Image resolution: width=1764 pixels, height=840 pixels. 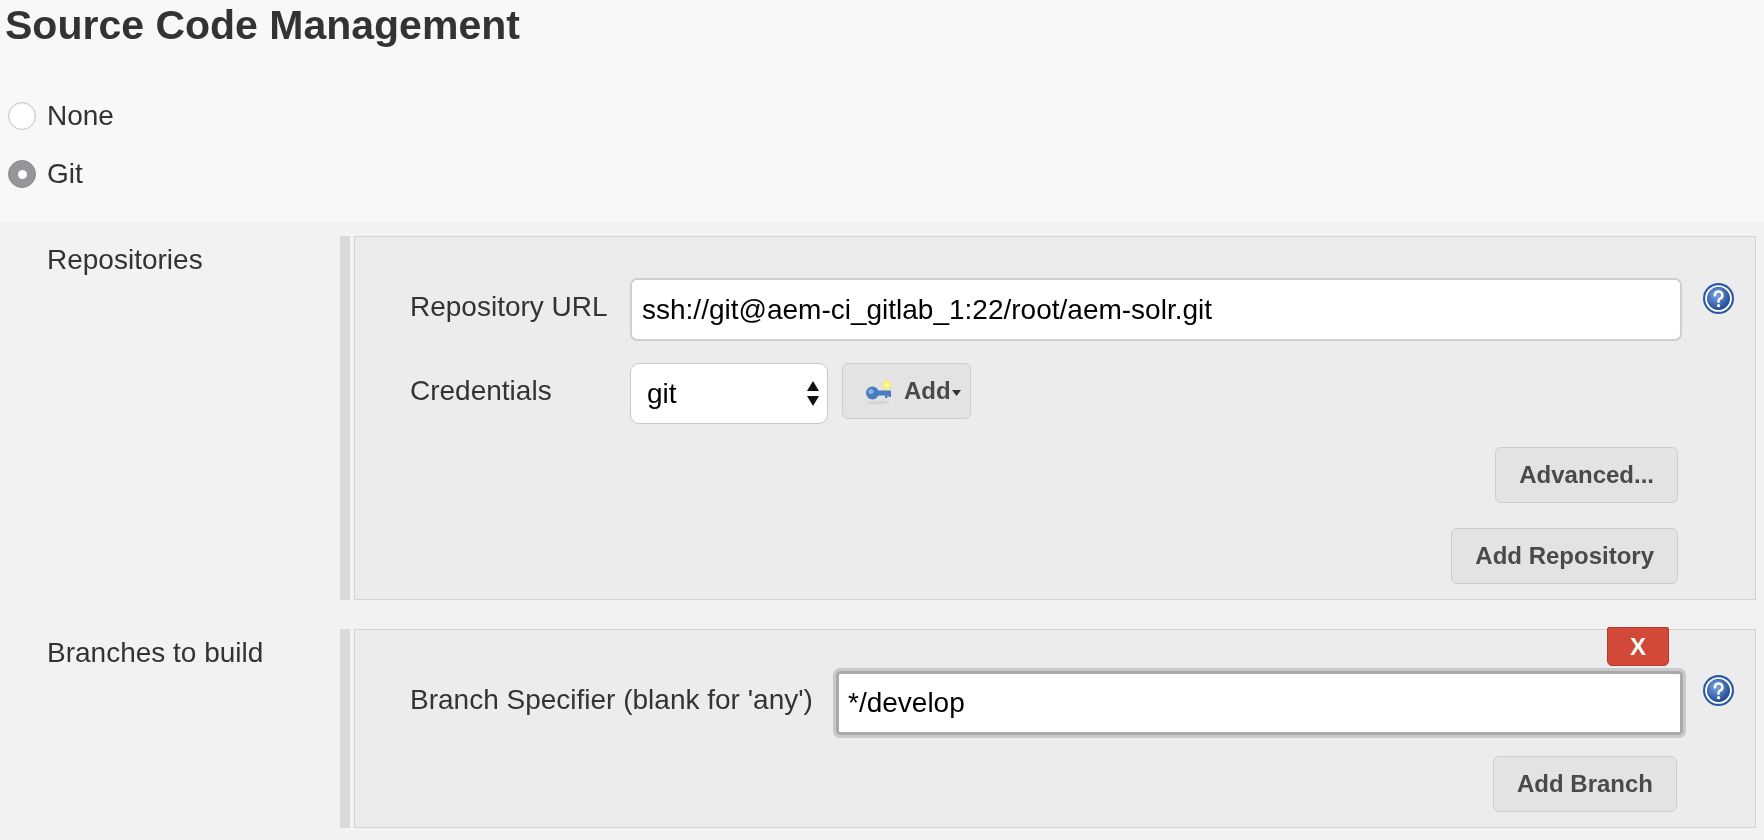 I want to click on section-title: Source Code Management, so click(x=262, y=25).